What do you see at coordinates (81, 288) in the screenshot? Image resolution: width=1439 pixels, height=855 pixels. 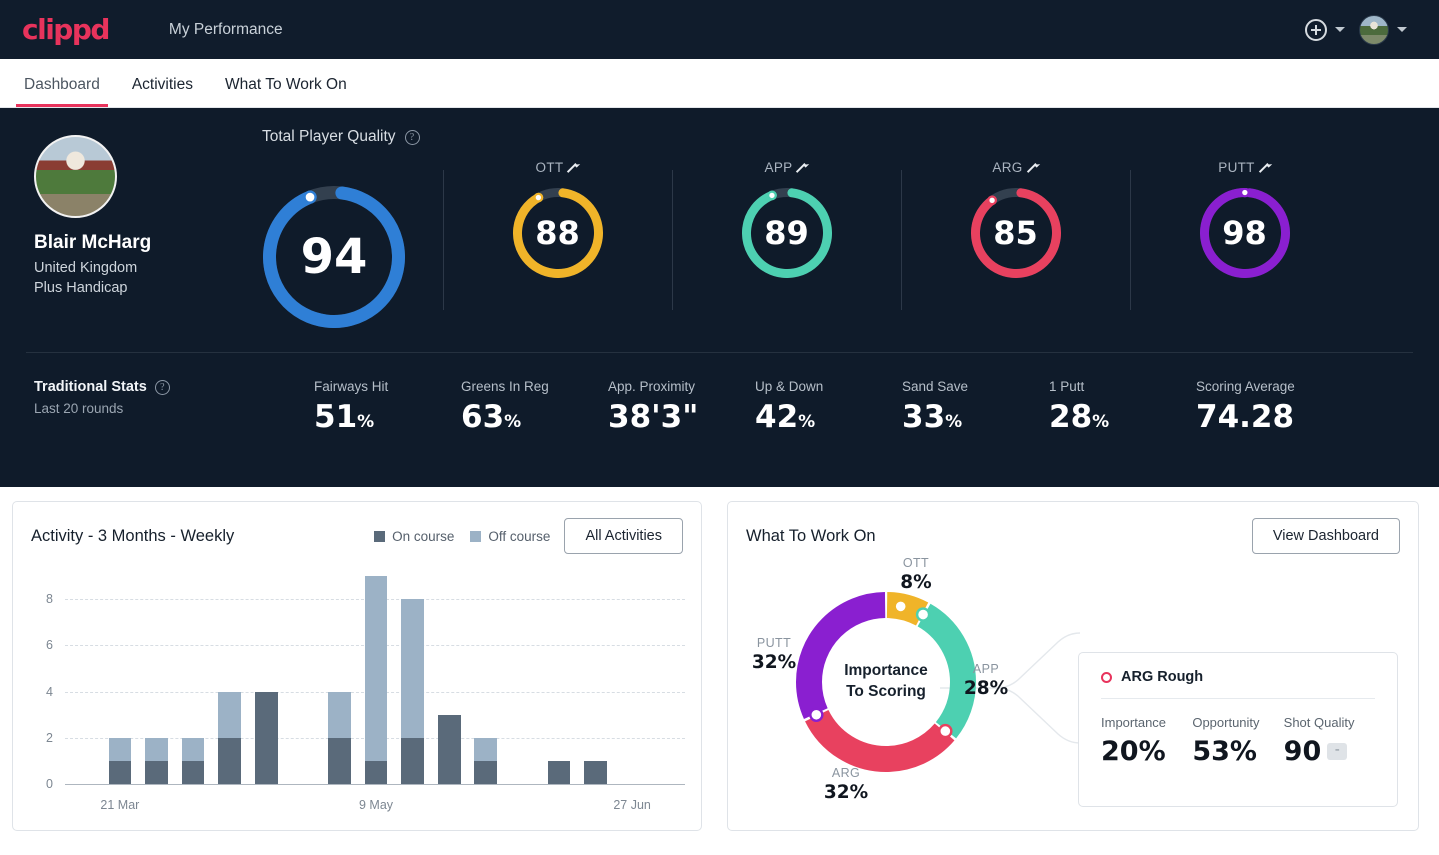 I see `player-handicap: Plus Handicap` at bounding box center [81, 288].